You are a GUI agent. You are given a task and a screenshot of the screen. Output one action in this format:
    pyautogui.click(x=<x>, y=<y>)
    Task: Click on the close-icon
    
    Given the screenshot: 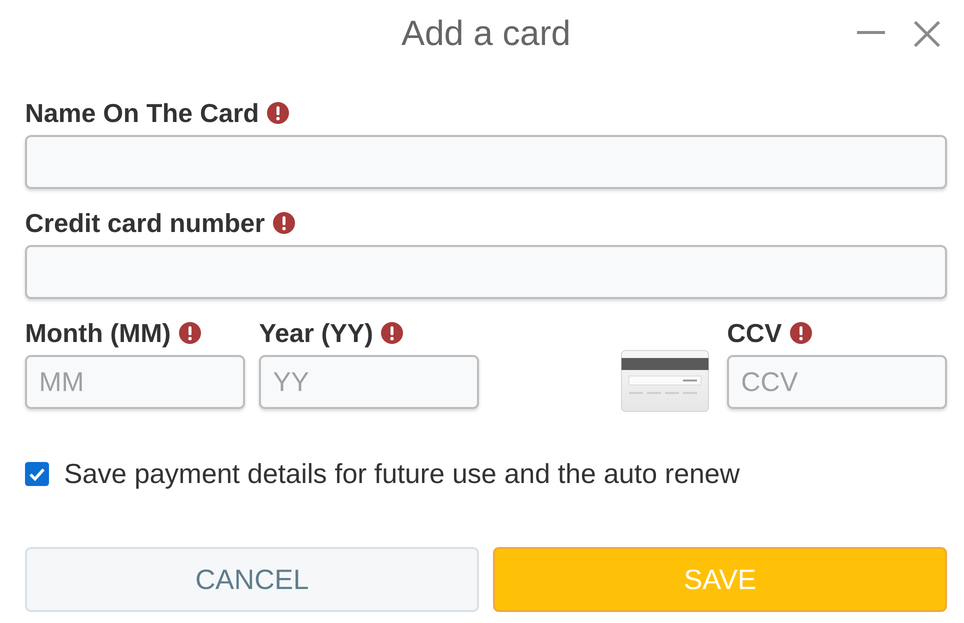 What is the action you would take?
    pyautogui.click(x=927, y=34)
    